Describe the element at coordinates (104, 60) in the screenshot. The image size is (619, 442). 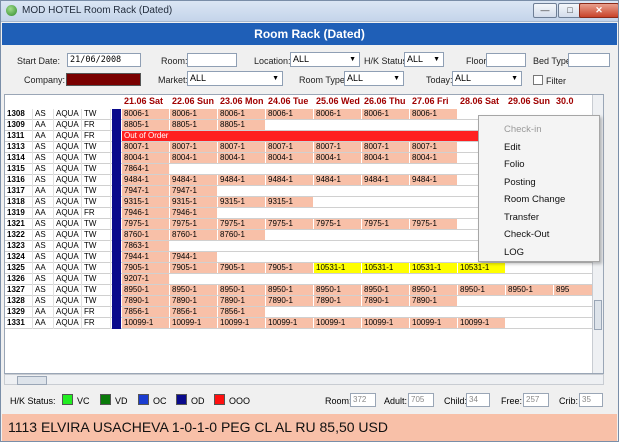
I see `start-date-field: 21/06/2008` at that location.